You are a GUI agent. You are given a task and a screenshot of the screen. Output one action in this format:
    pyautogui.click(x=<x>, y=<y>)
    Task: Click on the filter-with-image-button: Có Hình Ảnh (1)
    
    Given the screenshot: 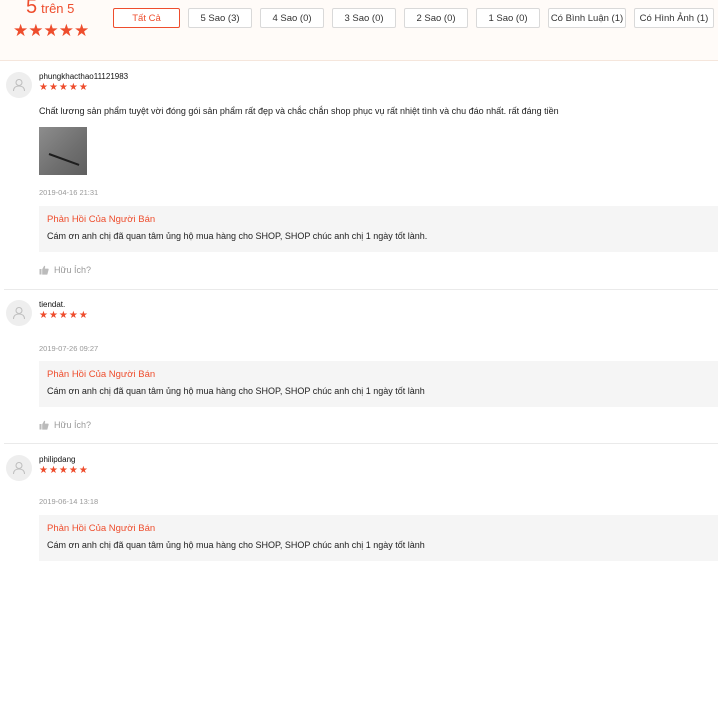 What is the action you would take?
    pyautogui.click(x=674, y=18)
    